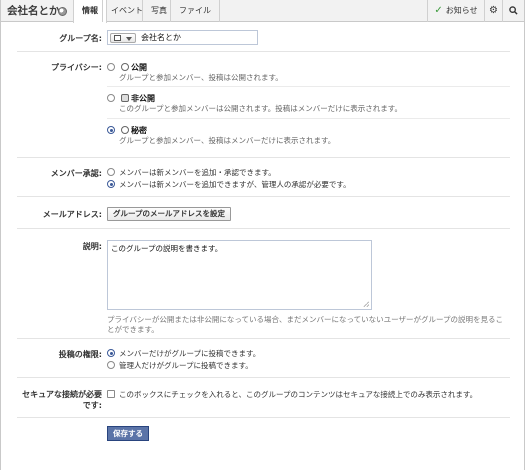 The height and width of the screenshot is (470, 525). What do you see at coordinates (366, 304) in the screenshot?
I see `resize-handle-icon` at bounding box center [366, 304].